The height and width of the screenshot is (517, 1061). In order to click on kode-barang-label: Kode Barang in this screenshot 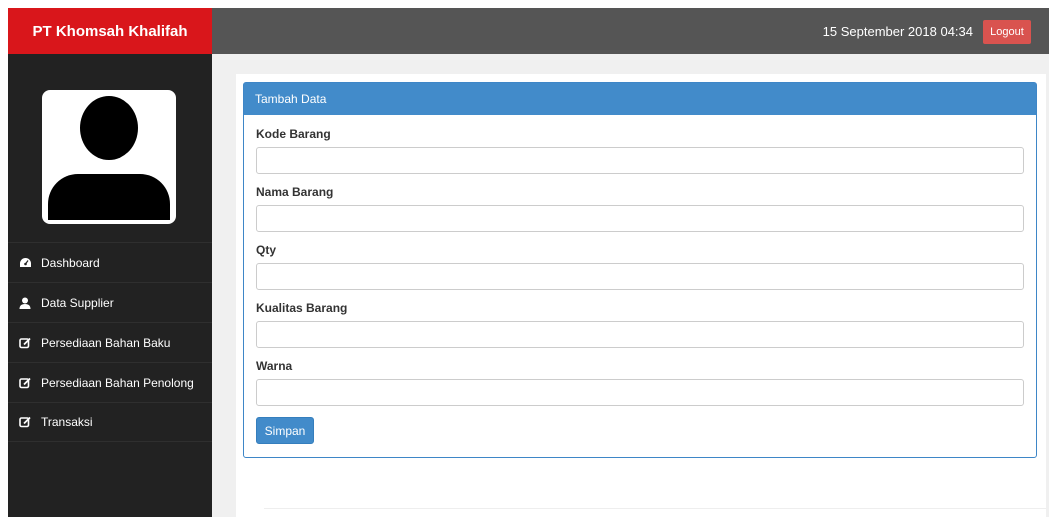, I will do `click(293, 134)`.